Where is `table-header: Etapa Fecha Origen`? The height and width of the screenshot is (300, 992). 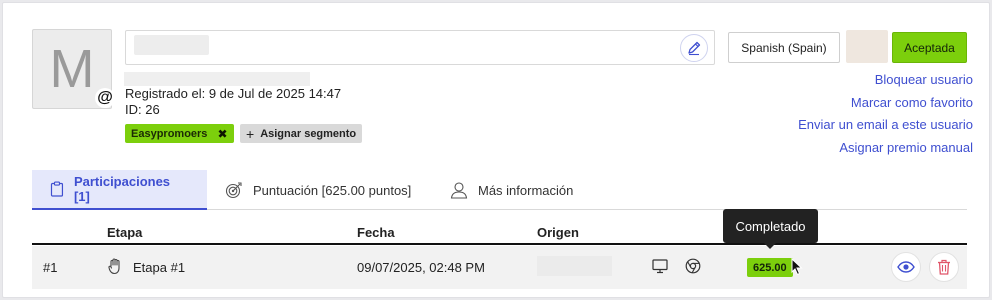 table-header: Etapa Fecha Origen is located at coordinates (499, 233).